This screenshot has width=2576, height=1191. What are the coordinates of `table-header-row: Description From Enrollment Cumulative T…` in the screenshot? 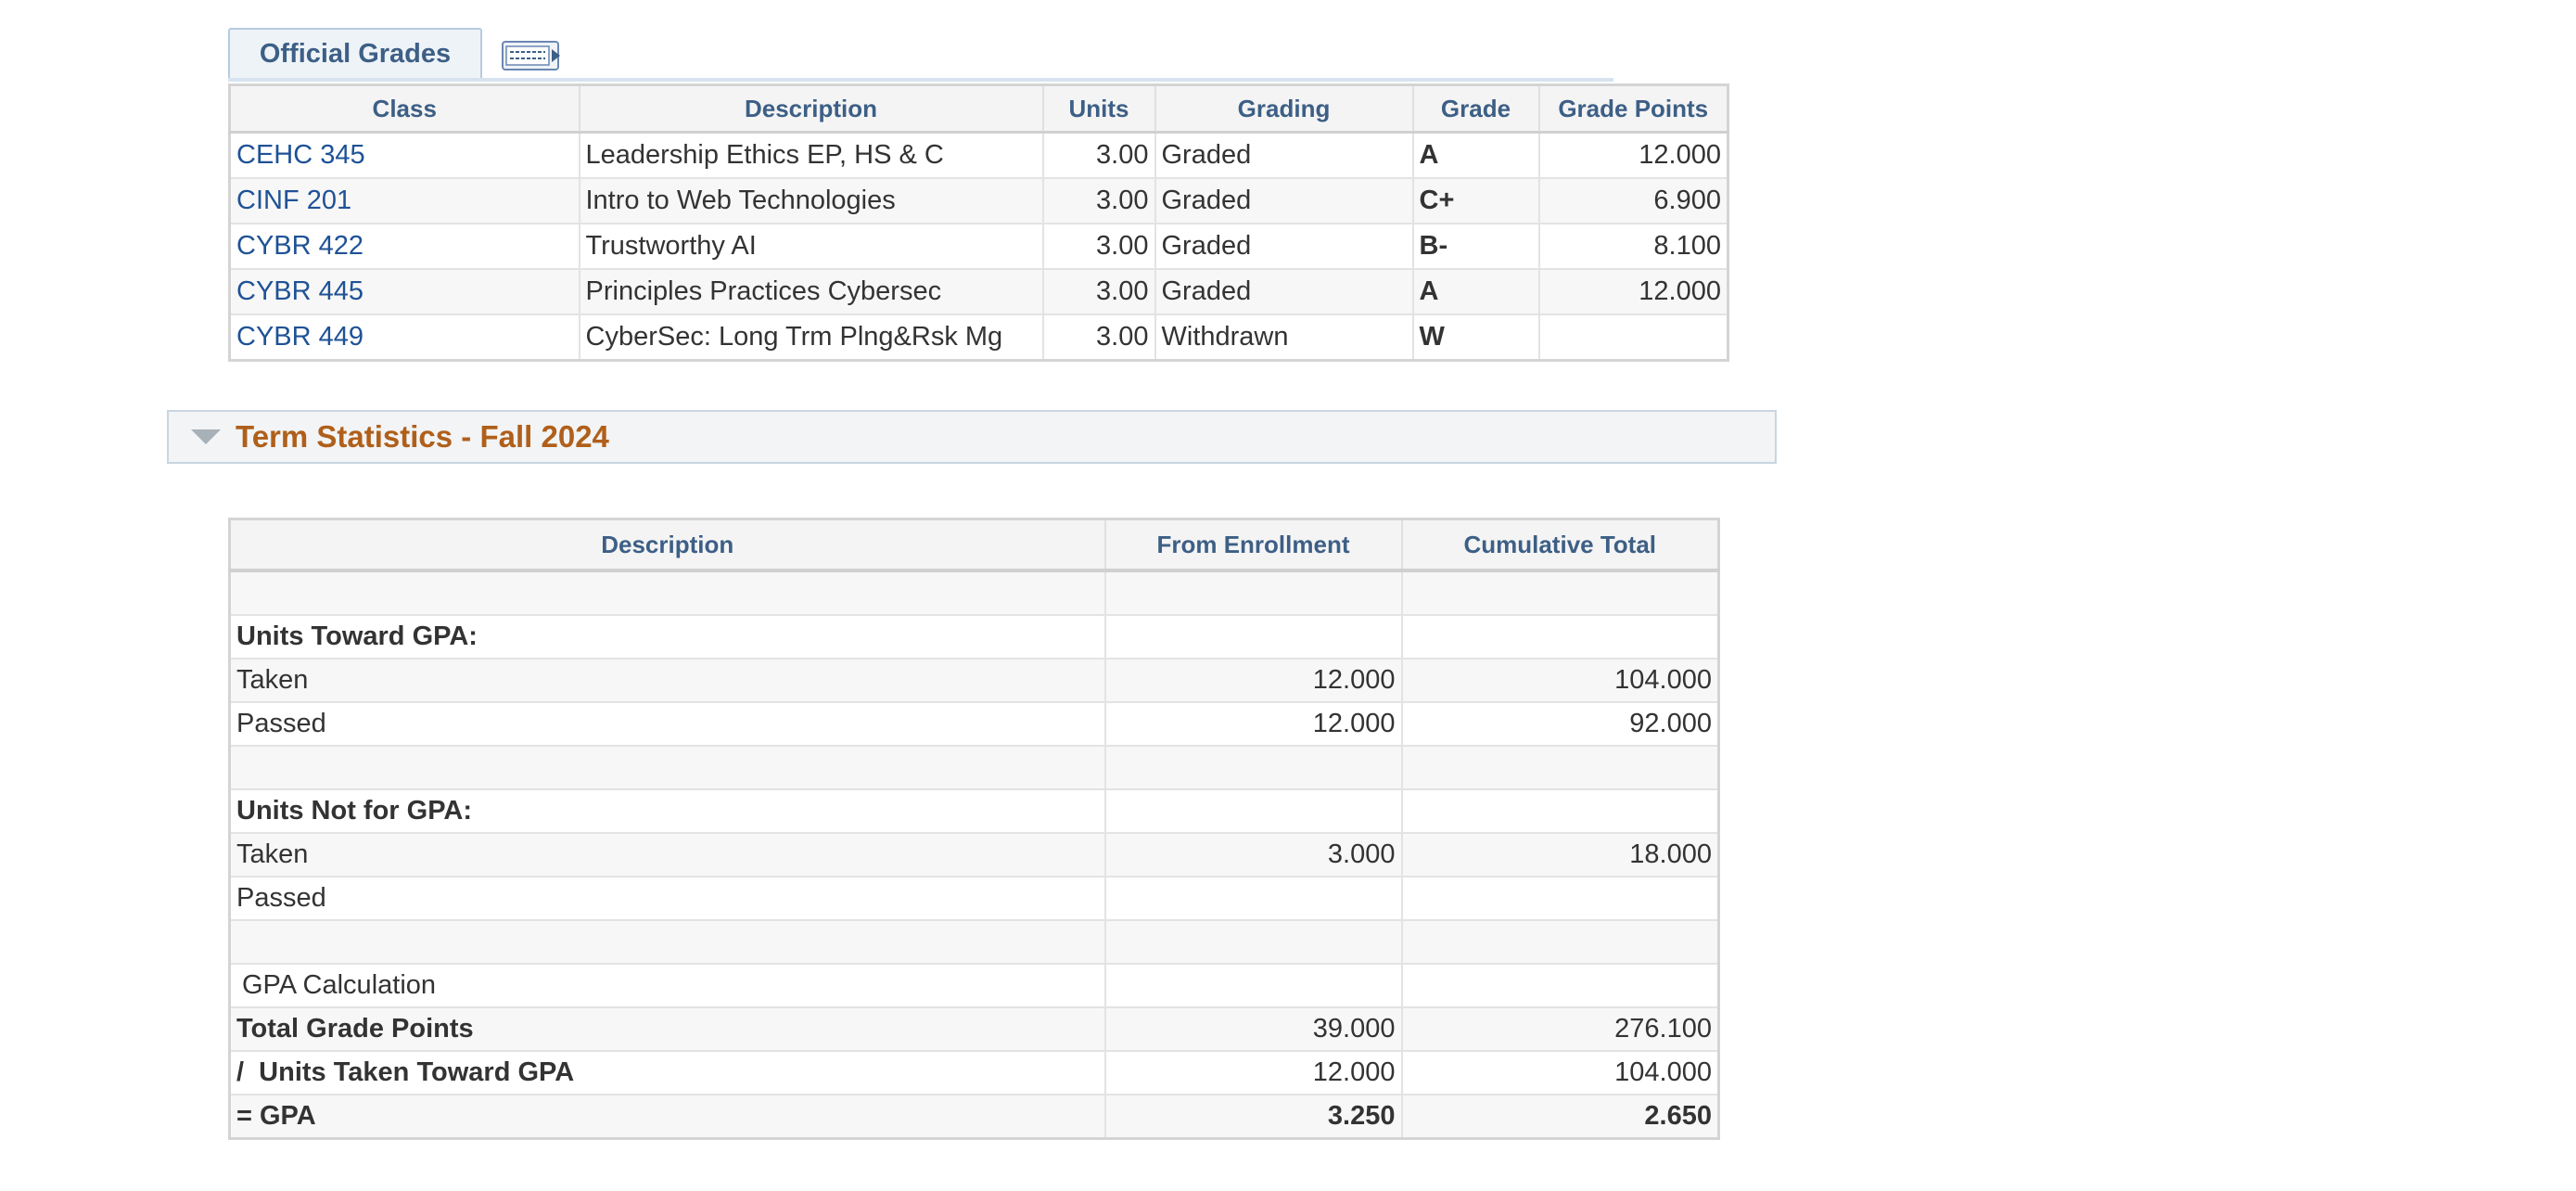 It's located at (974, 545).